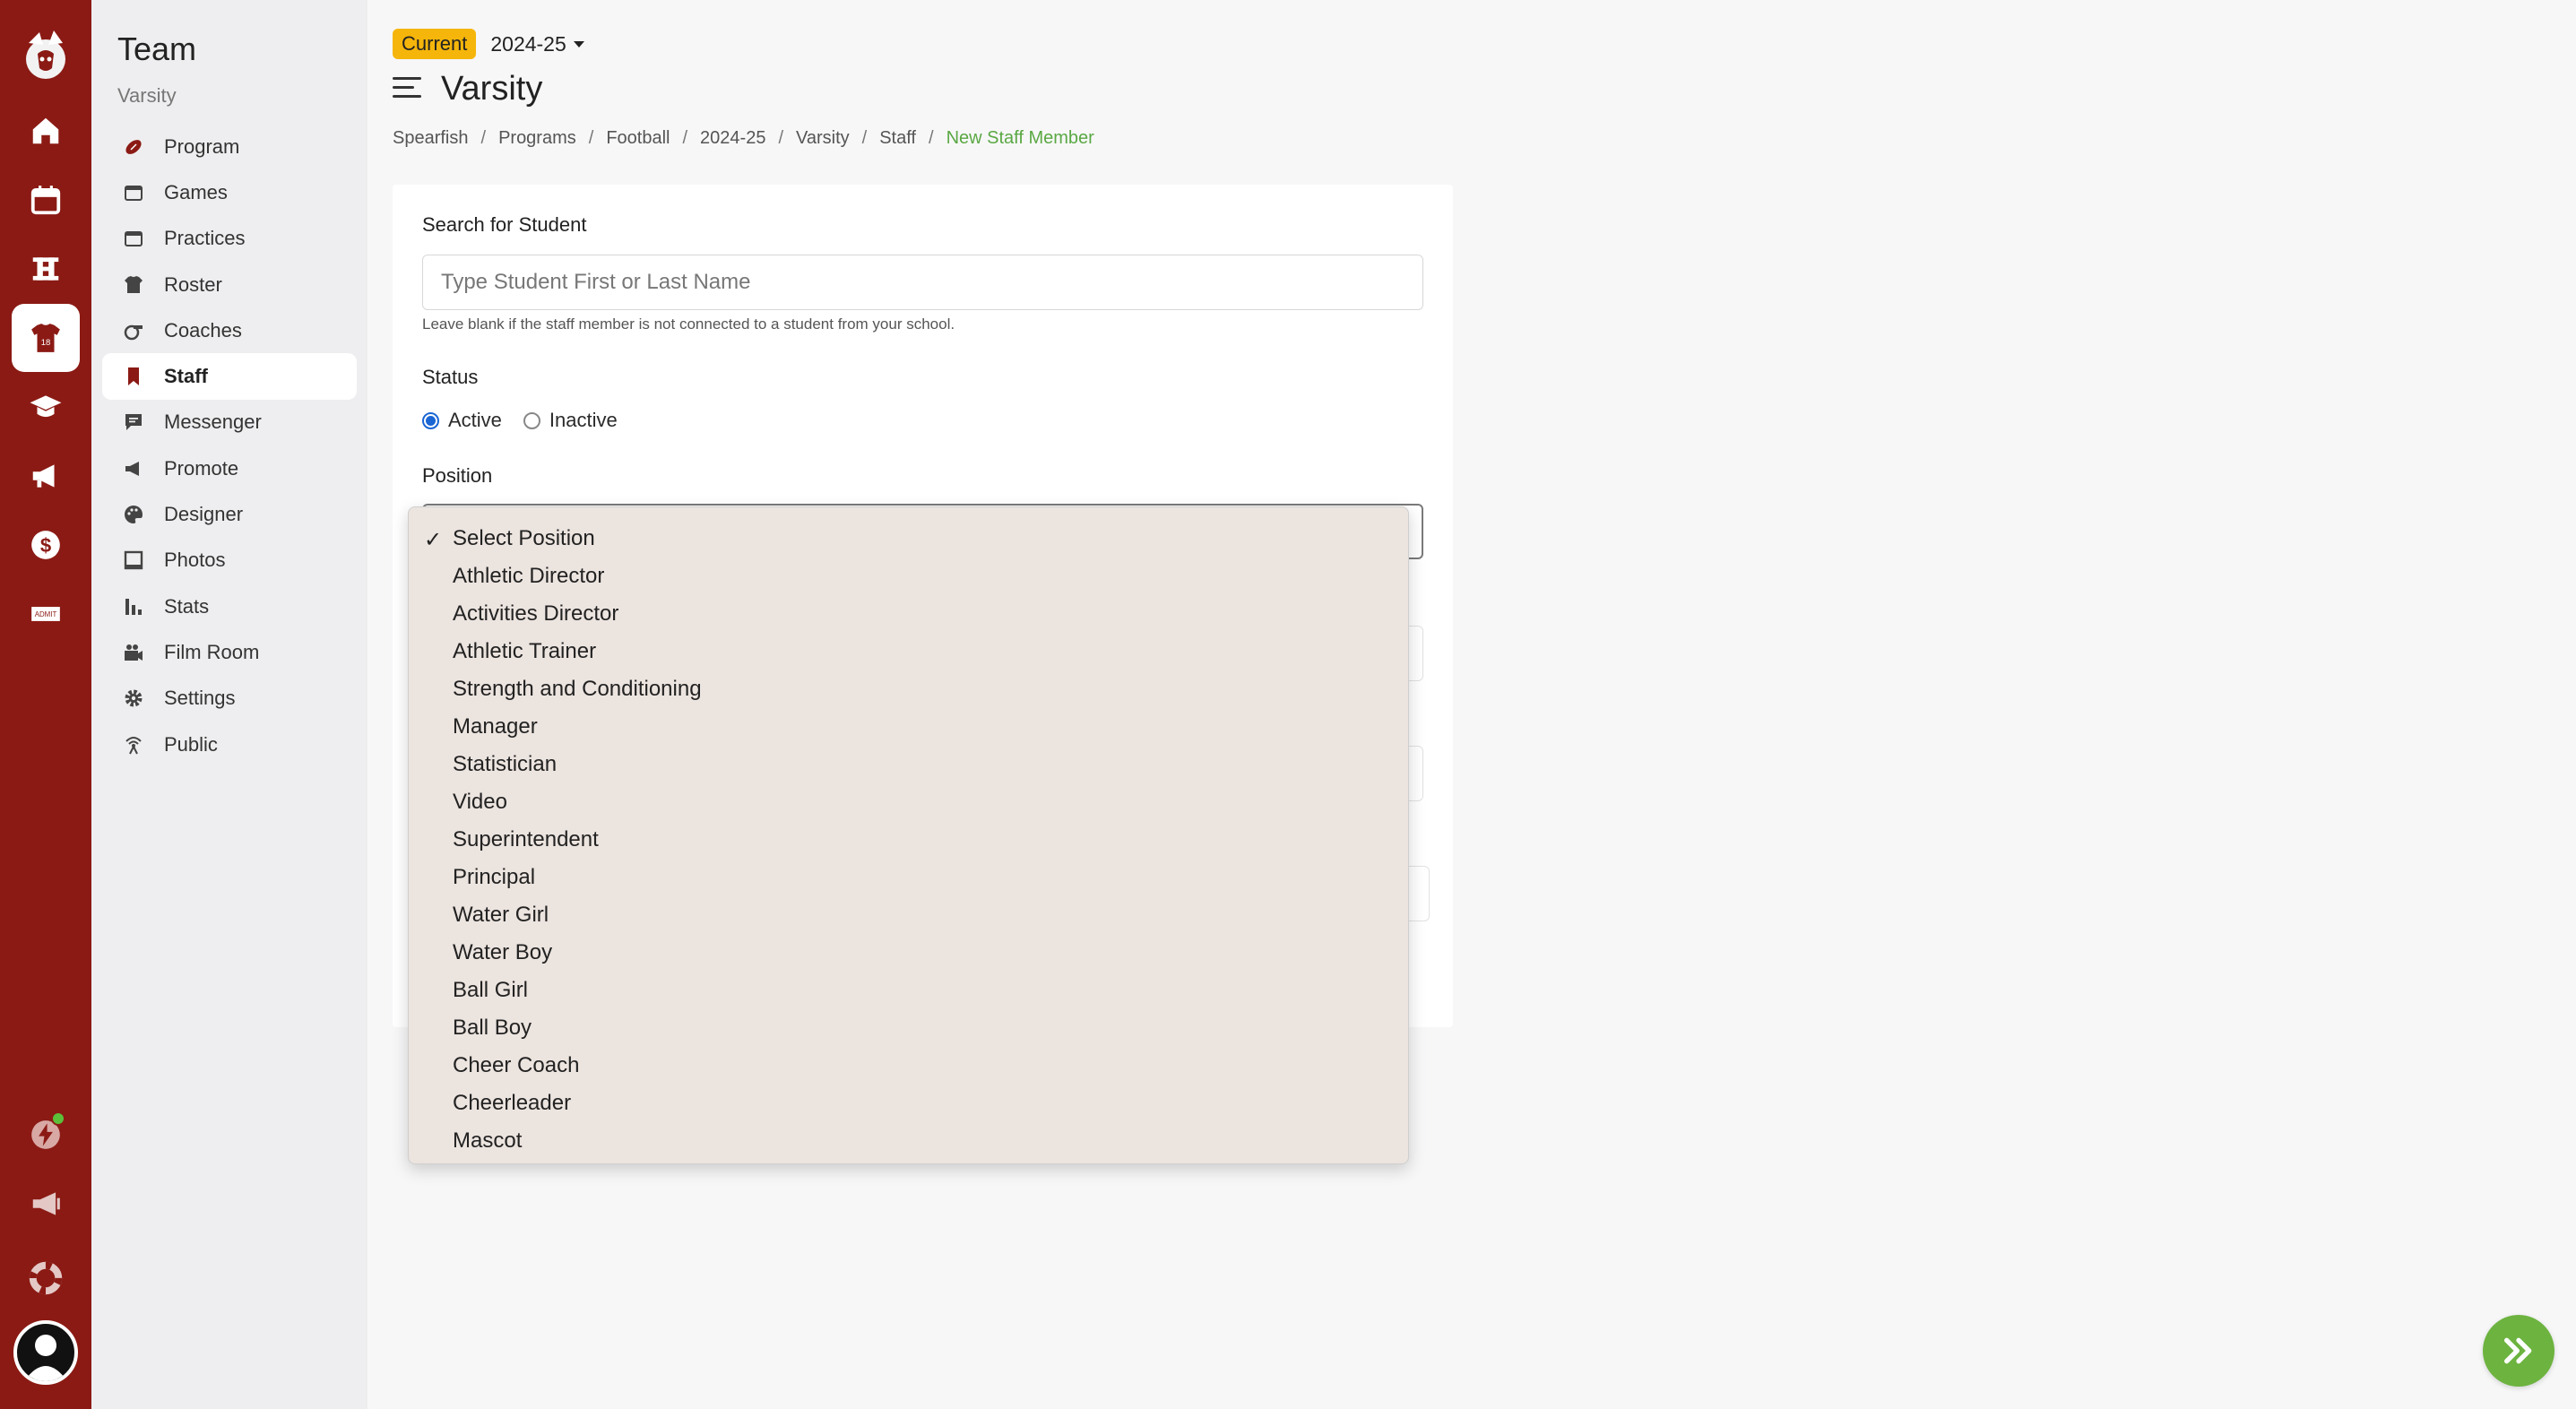 The image size is (2576, 1409). Describe the element at coordinates (201, 468) in the screenshot. I see `sidebar-item-label: Promote` at that location.